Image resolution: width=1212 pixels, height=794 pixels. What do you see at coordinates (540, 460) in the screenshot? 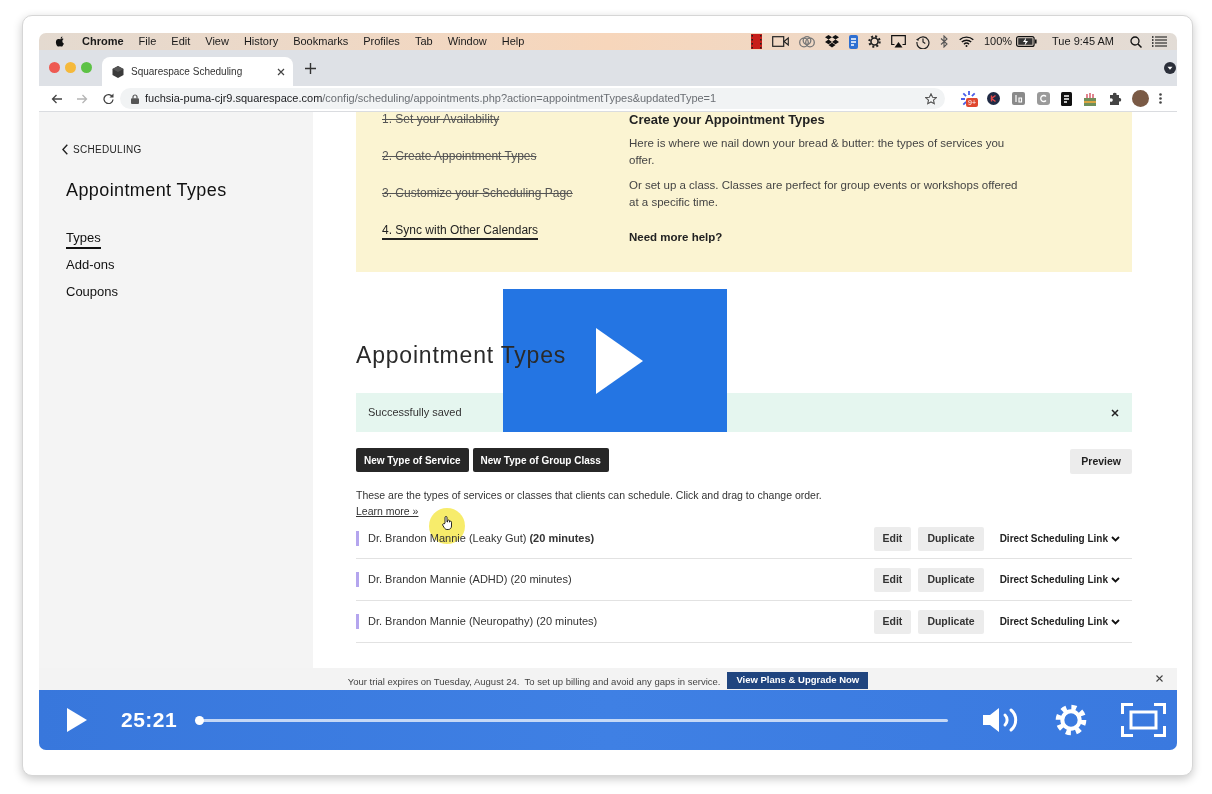
I see `new-type-button: New Type of Group Class` at bounding box center [540, 460].